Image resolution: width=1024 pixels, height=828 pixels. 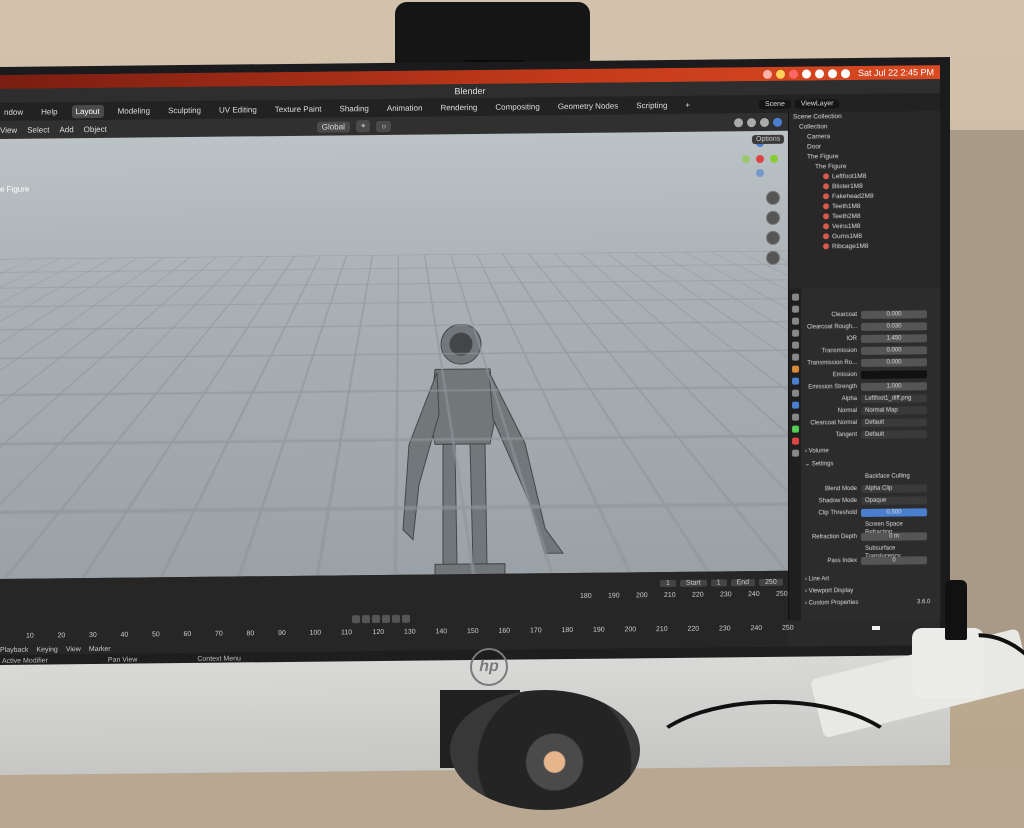 I want to click on the-figure-model, so click(x=485, y=451).